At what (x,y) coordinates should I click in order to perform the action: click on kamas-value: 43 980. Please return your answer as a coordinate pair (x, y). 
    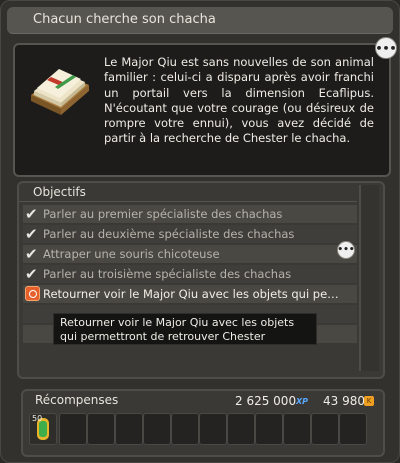
    Looking at the image, I should click on (344, 401).